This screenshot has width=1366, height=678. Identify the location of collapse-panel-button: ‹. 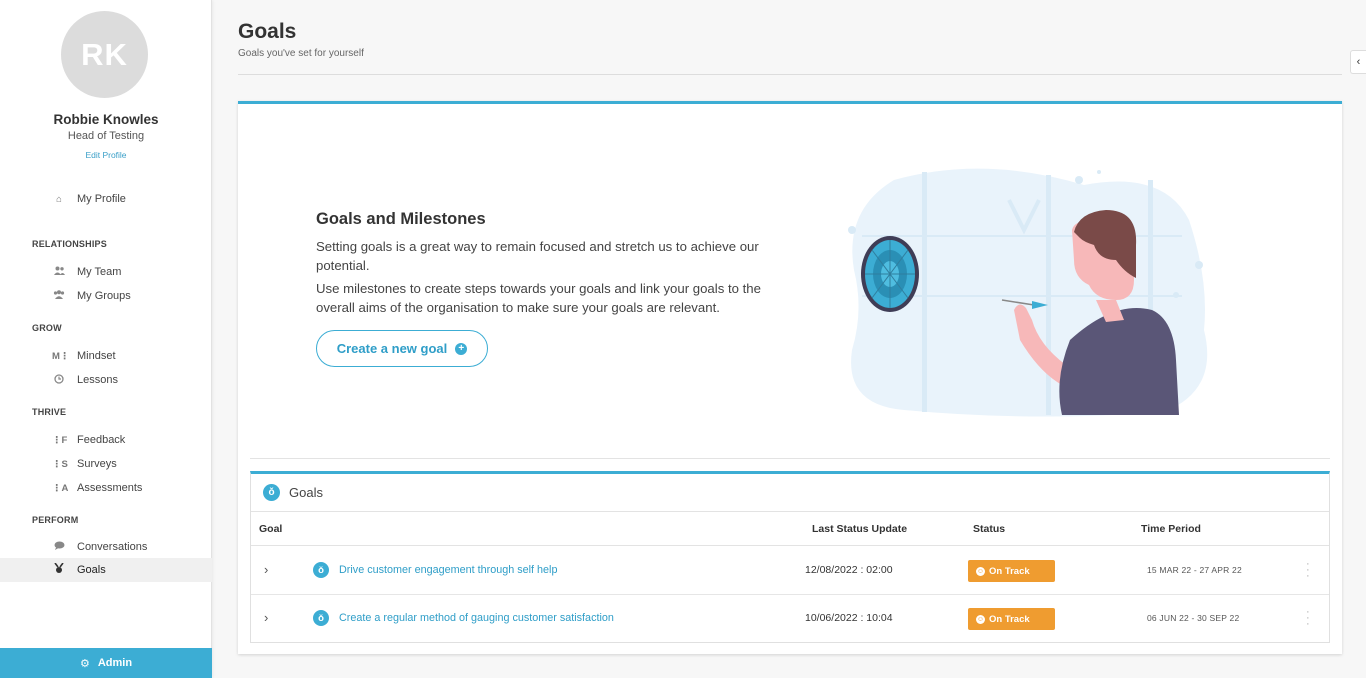
(1358, 62).